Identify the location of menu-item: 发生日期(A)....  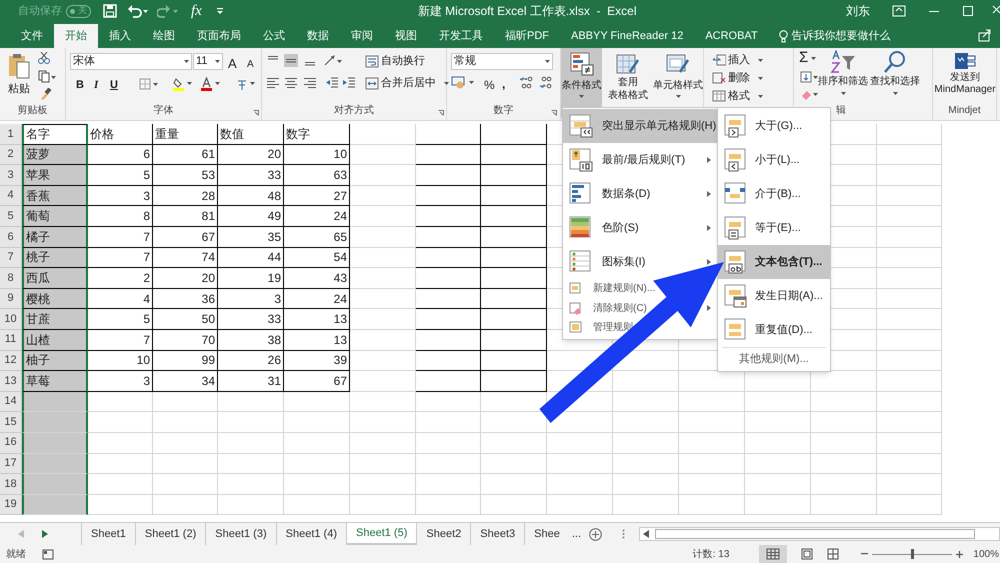
(774, 296).